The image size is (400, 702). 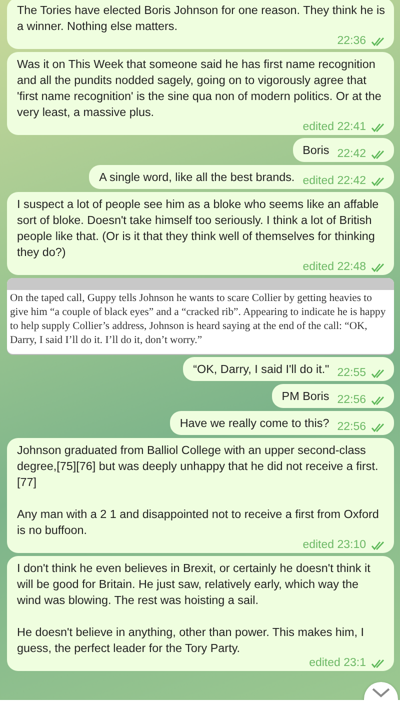 I want to click on message-text: Have we really come to this?, so click(x=255, y=424).